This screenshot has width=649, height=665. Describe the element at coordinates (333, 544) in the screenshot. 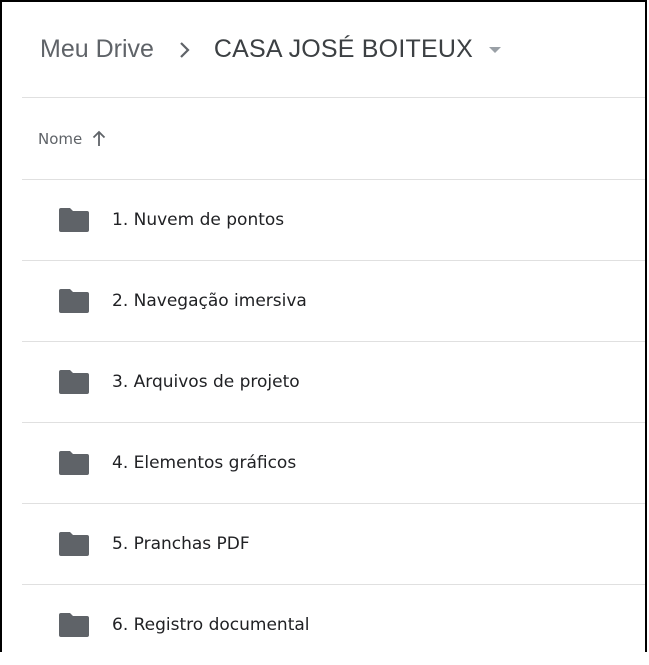

I see `list-item: 5. Pranchas PDF` at that location.